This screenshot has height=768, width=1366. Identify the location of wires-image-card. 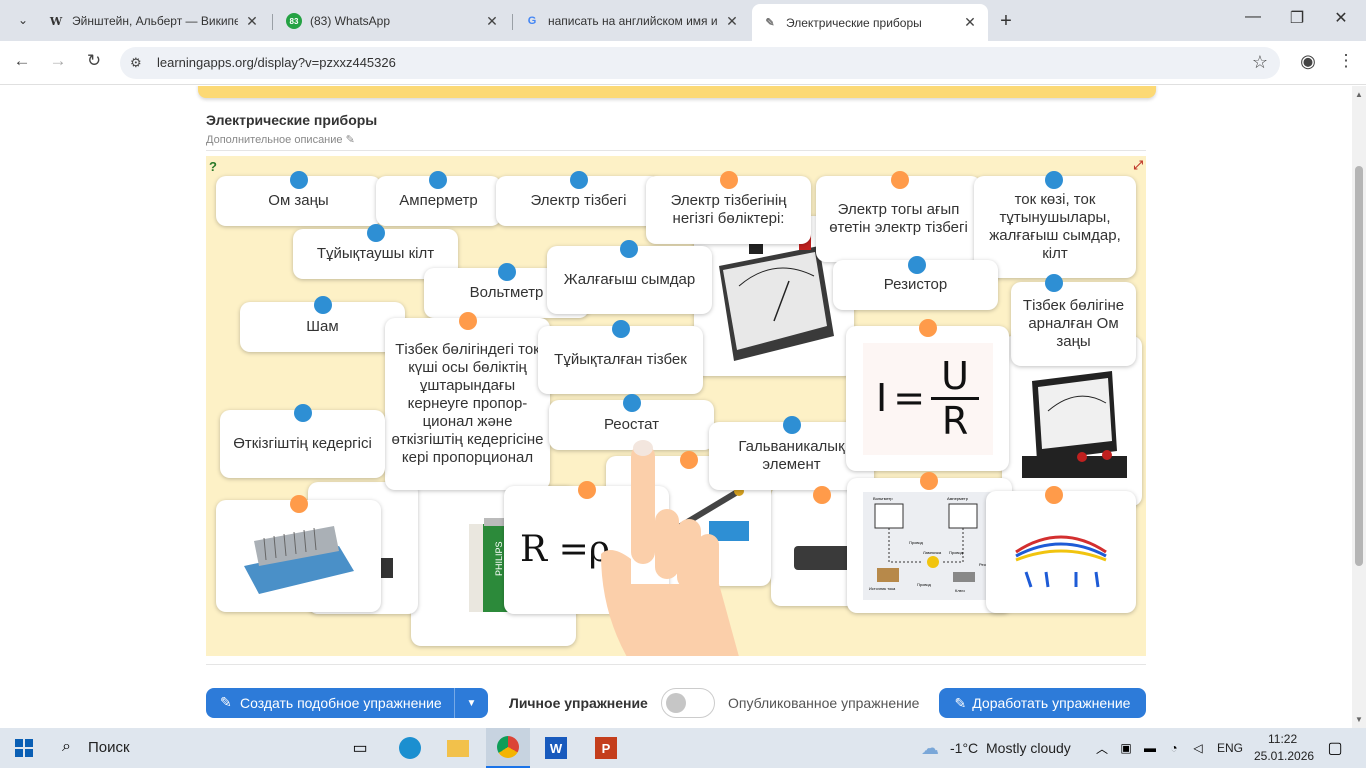
(1061, 552).